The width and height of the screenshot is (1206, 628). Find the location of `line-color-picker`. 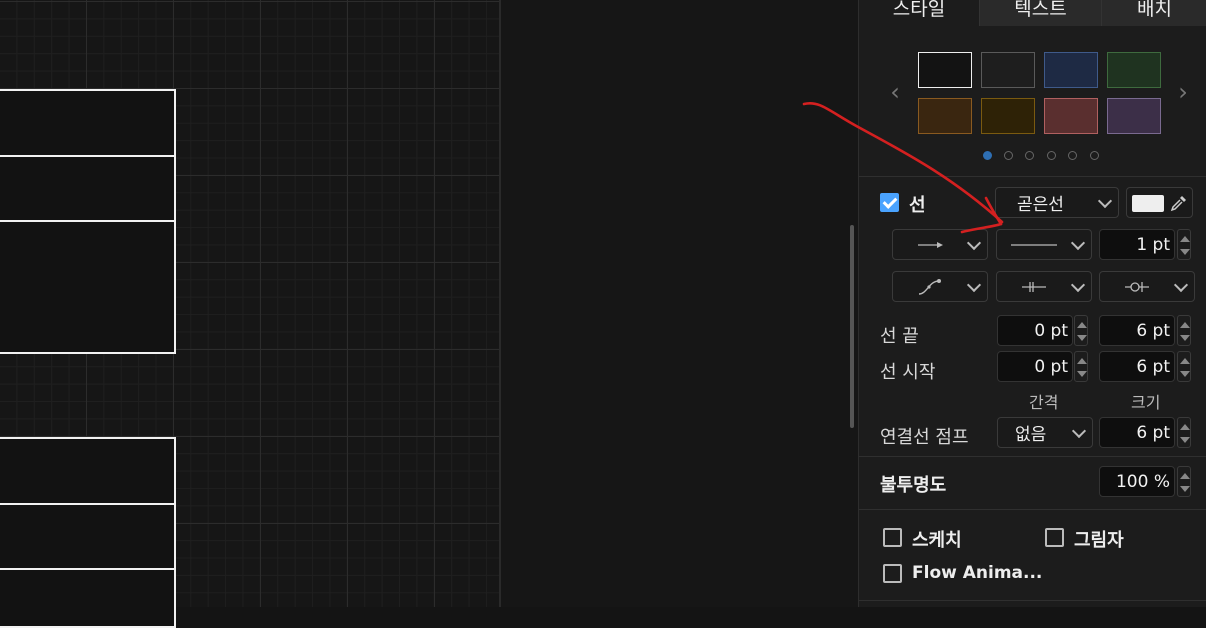

line-color-picker is located at coordinates (1159, 202).